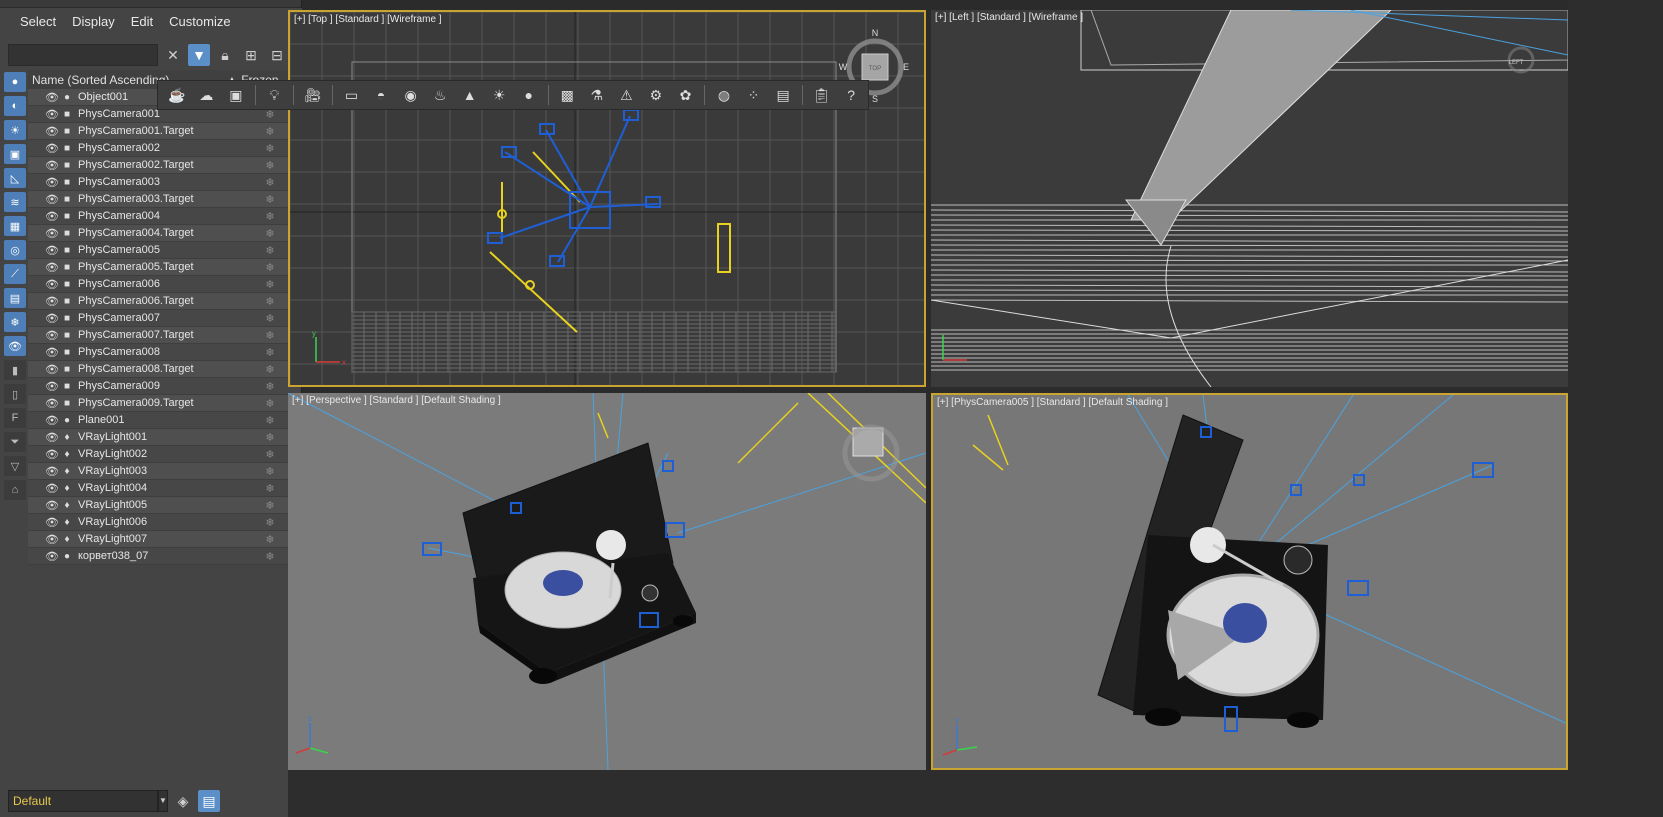 The width and height of the screenshot is (1663, 817). I want to click on render-frame-icon: ▣, so click(236, 95).